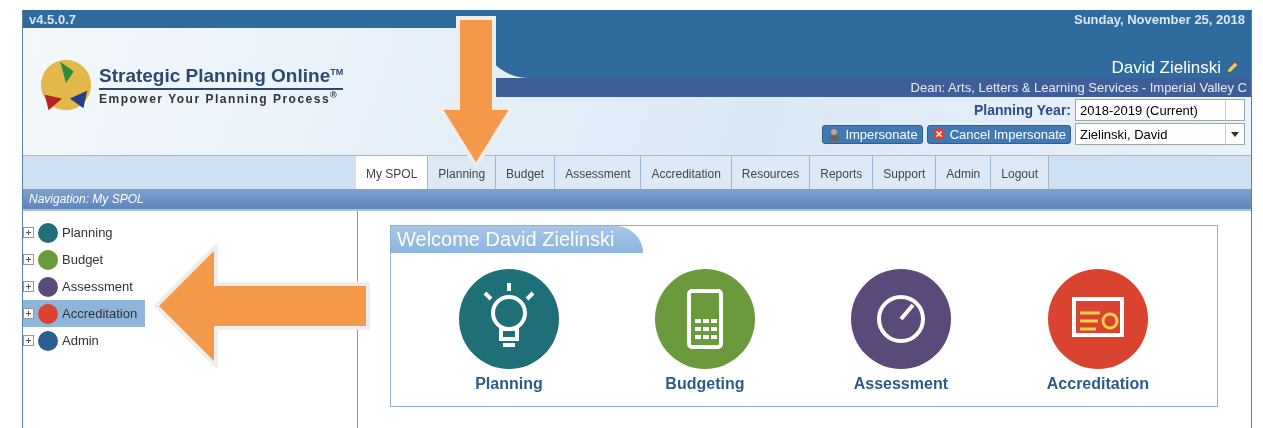 The image size is (1263, 428). I want to click on welcome-title: Welcome David Zielinski, so click(517, 239).